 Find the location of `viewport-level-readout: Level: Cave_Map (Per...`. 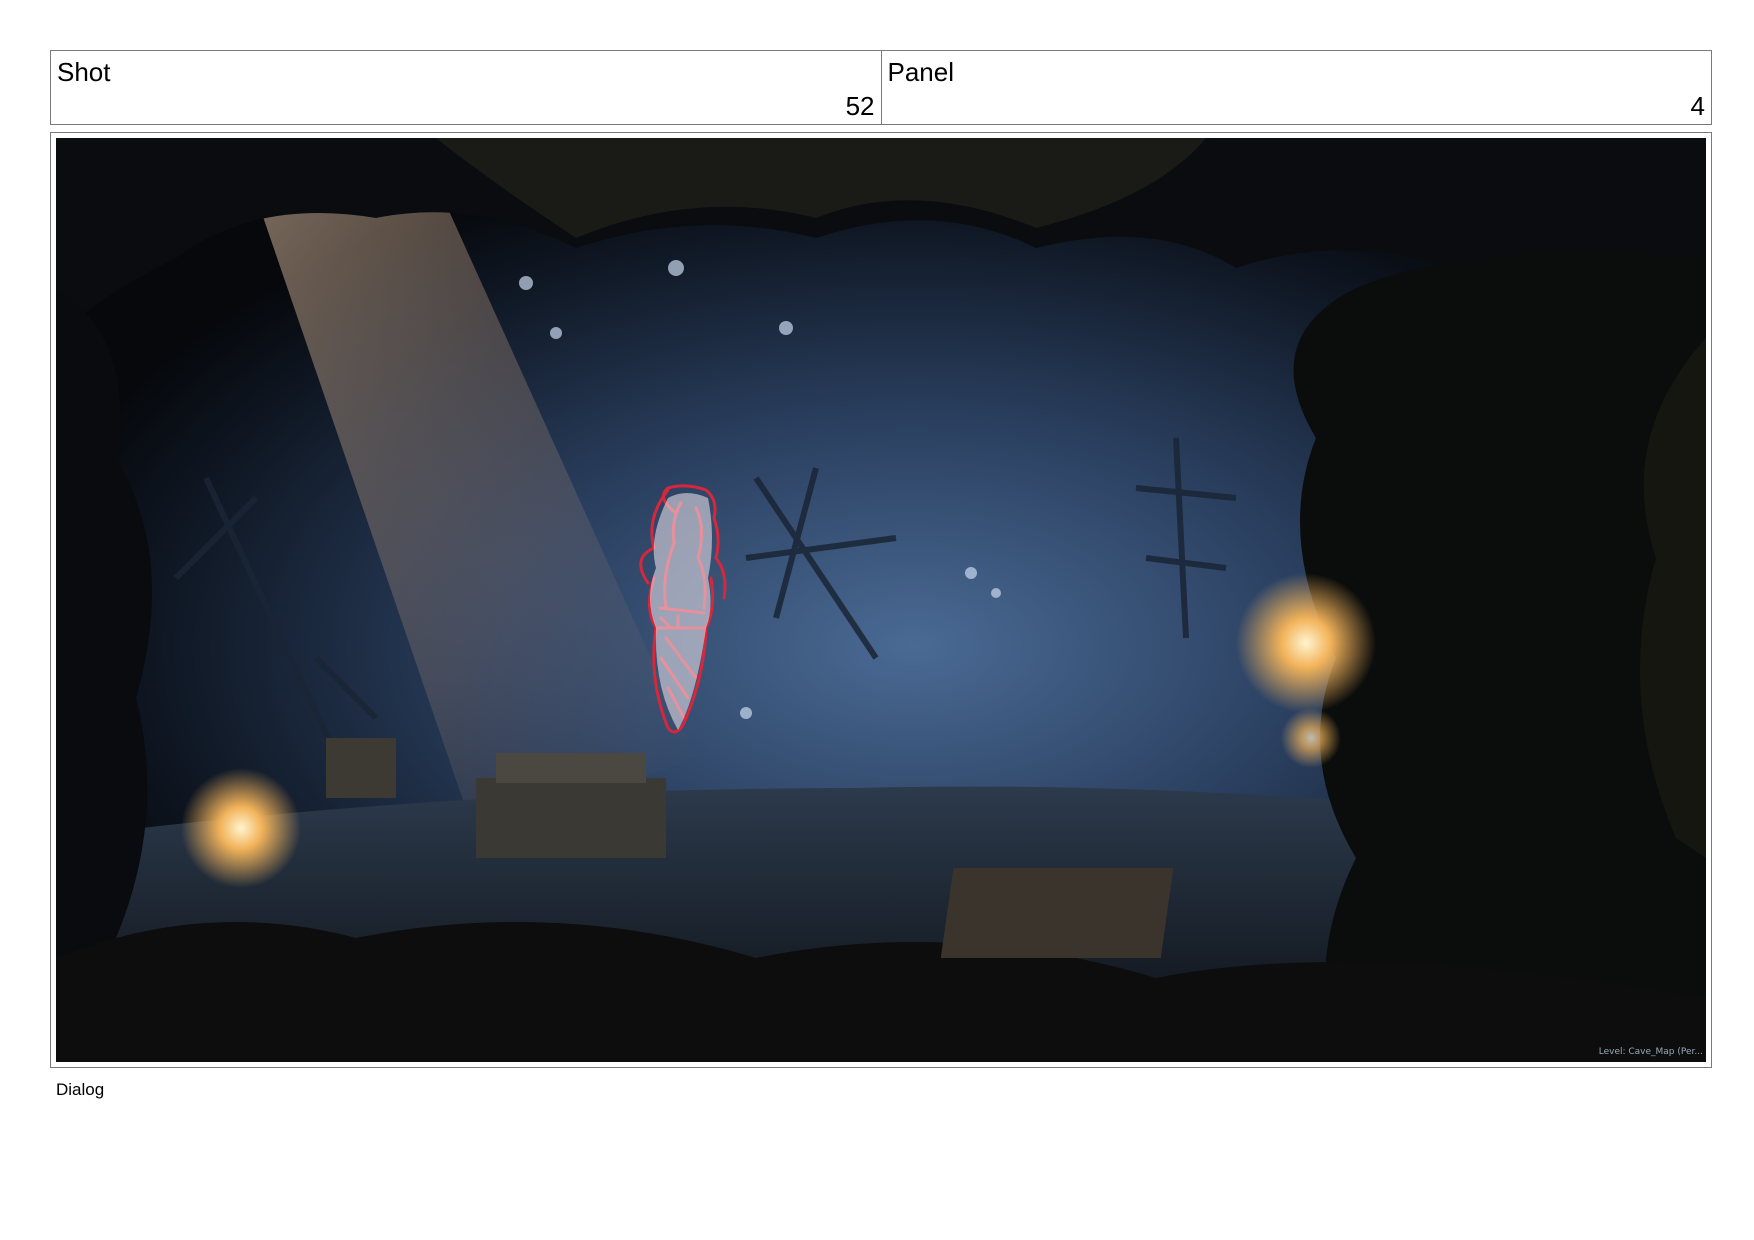

viewport-level-readout: Level: Cave_Map (Per... is located at coordinates (1650, 1052).